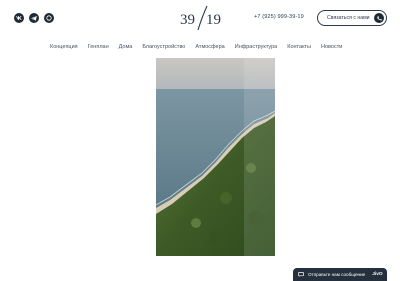 Image resolution: width=400 pixels, height=281 pixels. I want to click on social-links, so click(34, 18).